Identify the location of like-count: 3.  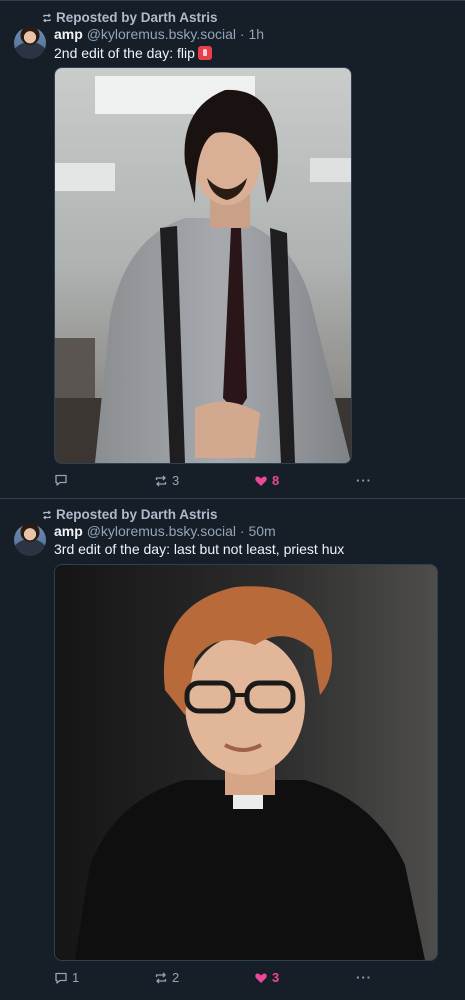
(276, 977).